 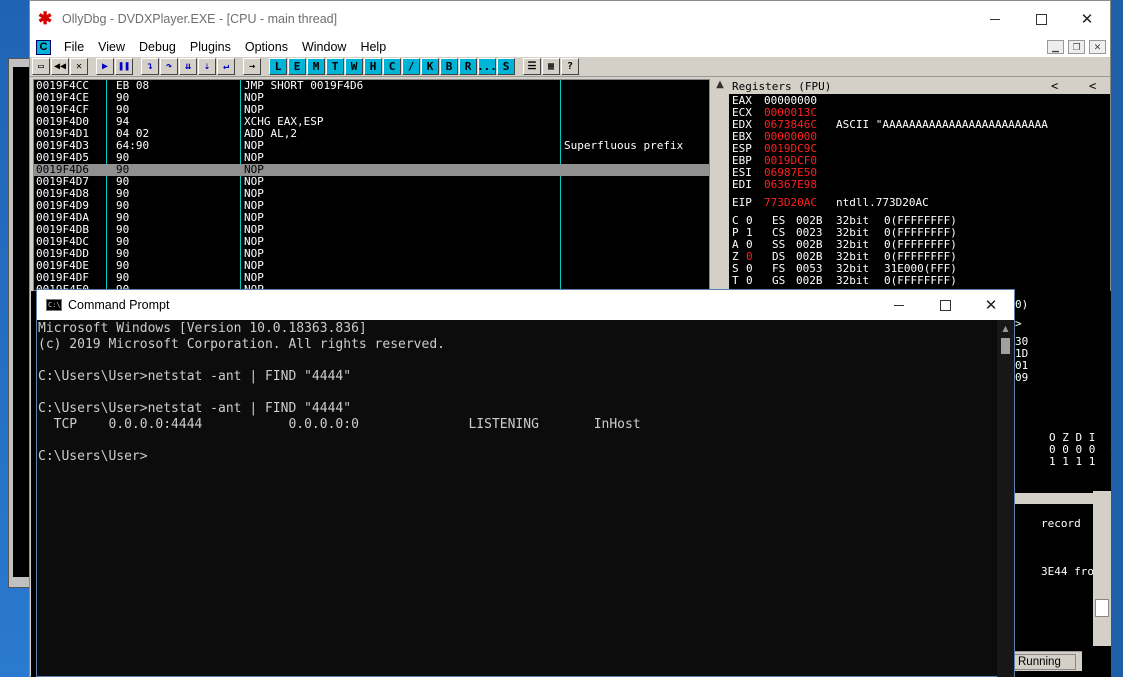 What do you see at coordinates (150, 66) in the screenshot?
I see `step-into-icon: ↴` at bounding box center [150, 66].